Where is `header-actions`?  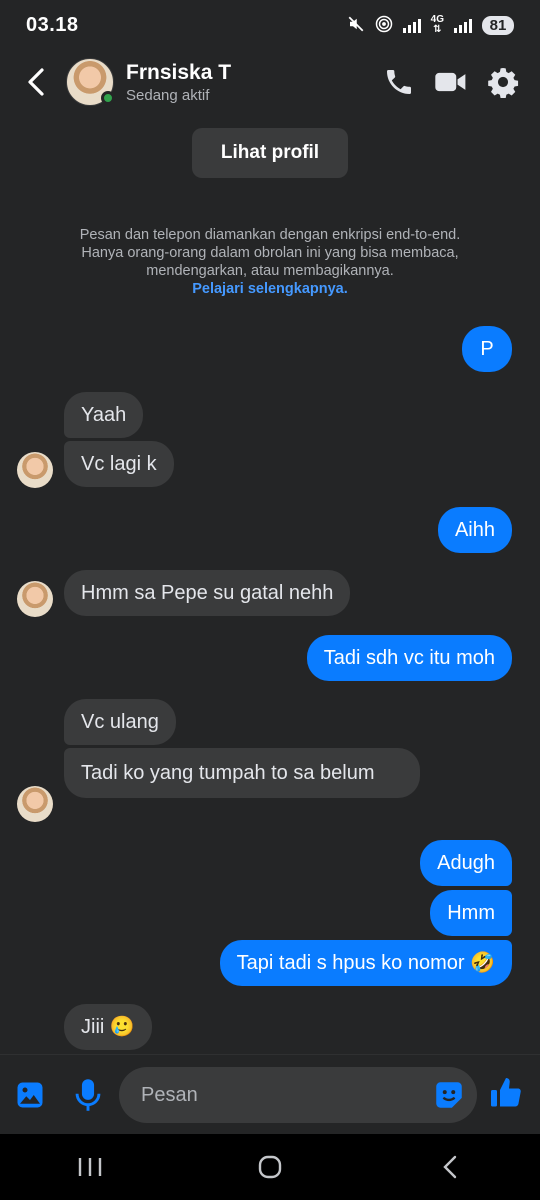 header-actions is located at coordinates (451, 82).